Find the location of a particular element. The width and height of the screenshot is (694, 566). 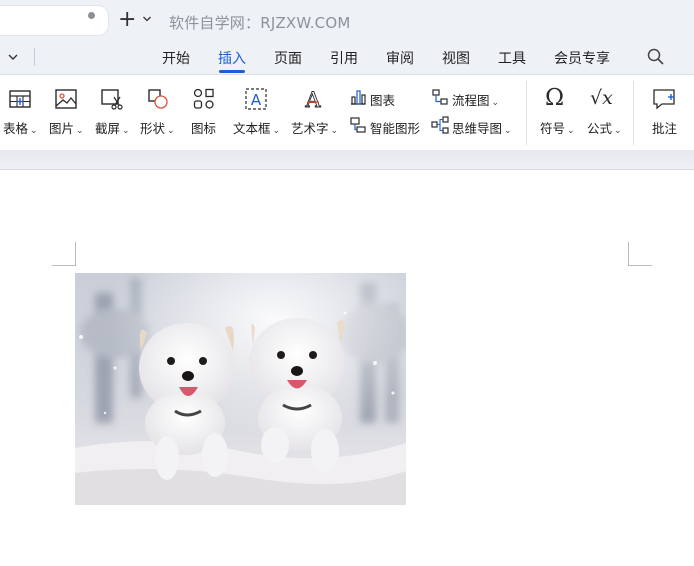

search-icon is located at coordinates (656, 57).